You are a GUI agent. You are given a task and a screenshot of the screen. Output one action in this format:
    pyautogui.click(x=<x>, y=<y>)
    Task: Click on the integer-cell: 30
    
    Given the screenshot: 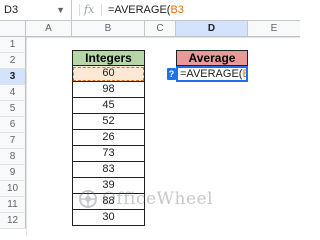 What is the action you would take?
    pyautogui.click(x=108, y=218)
    